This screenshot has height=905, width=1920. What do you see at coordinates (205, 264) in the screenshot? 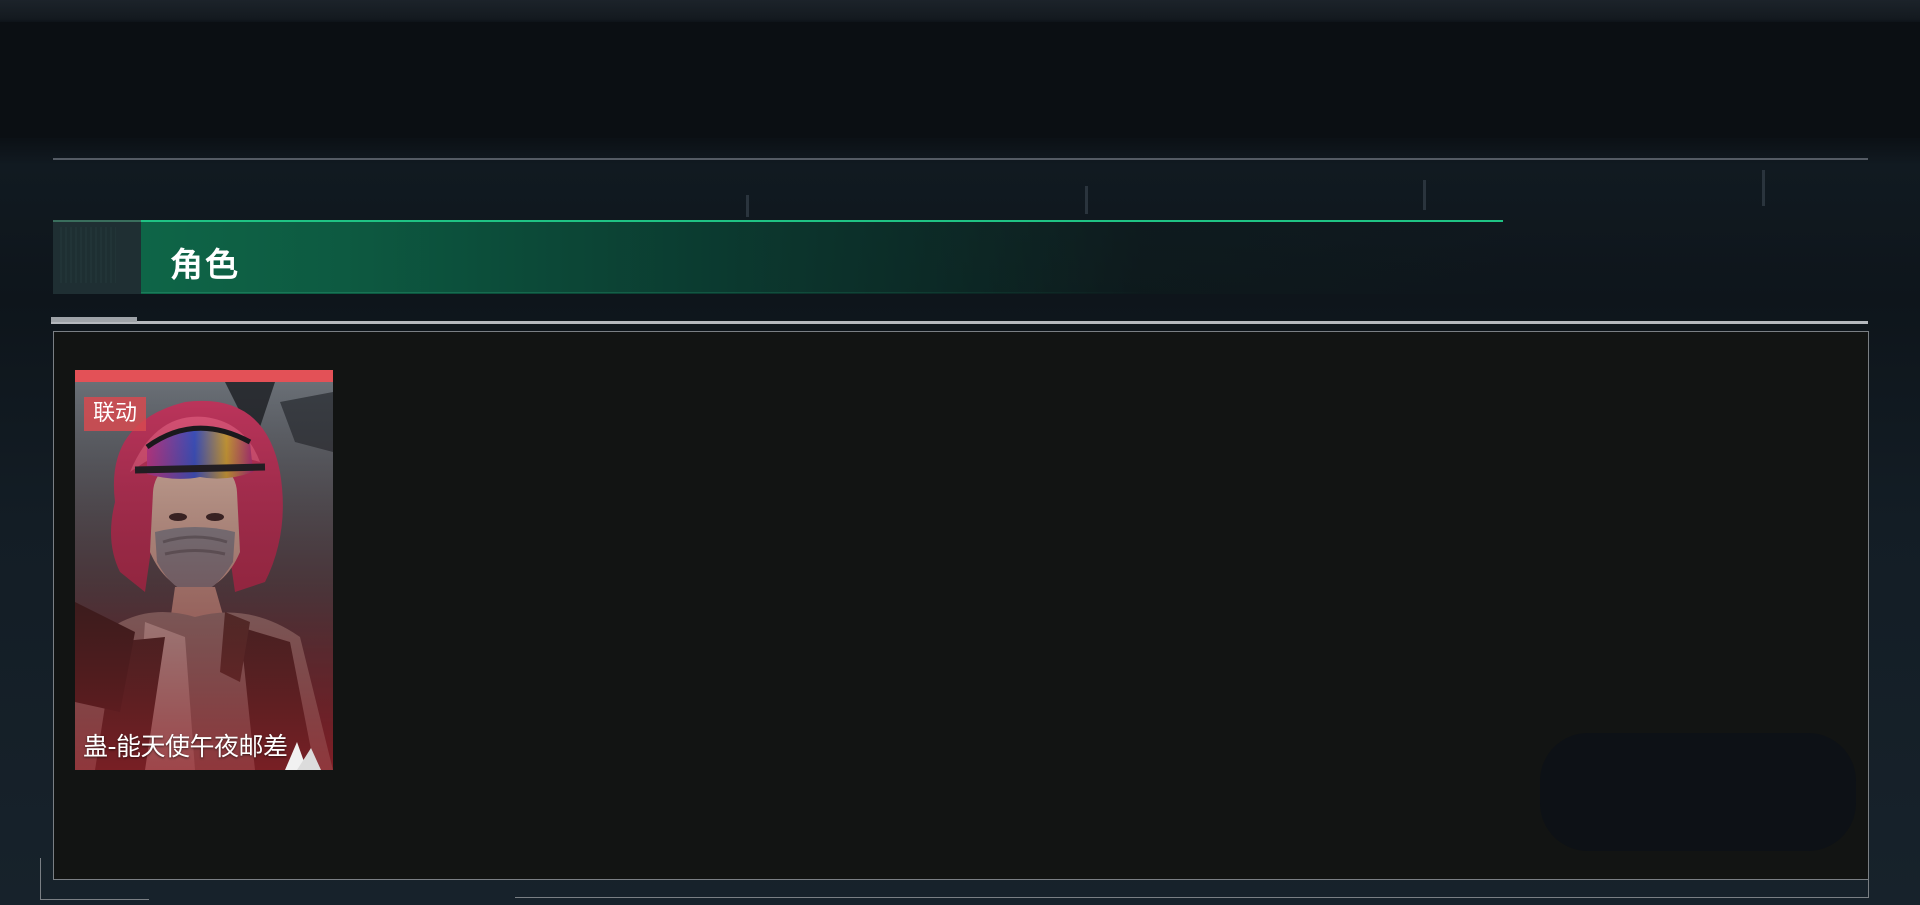
I see `section-title: 角色` at bounding box center [205, 264].